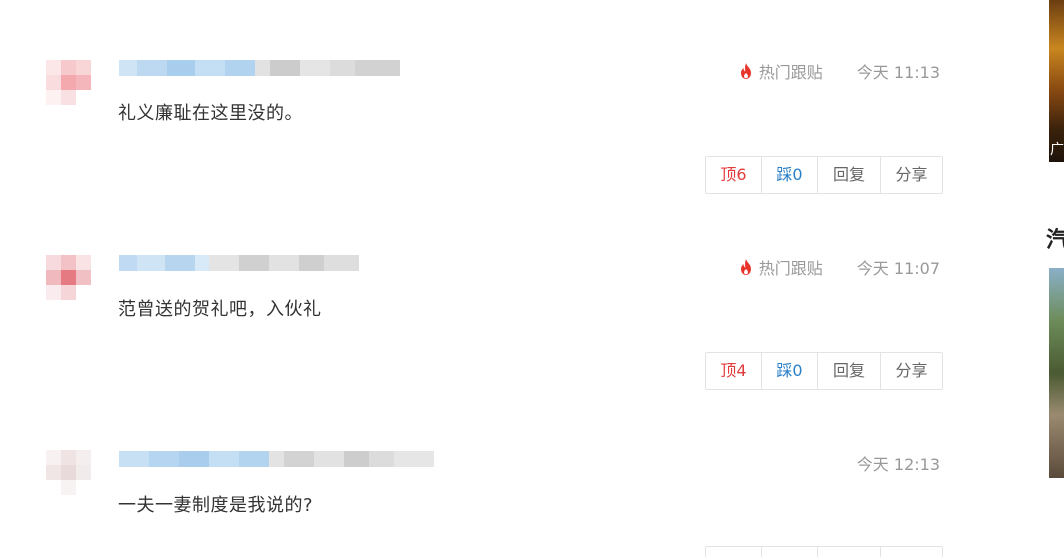 The width and height of the screenshot is (1064, 557). What do you see at coordinates (734, 552) in the screenshot?
I see `upvote-button` at bounding box center [734, 552].